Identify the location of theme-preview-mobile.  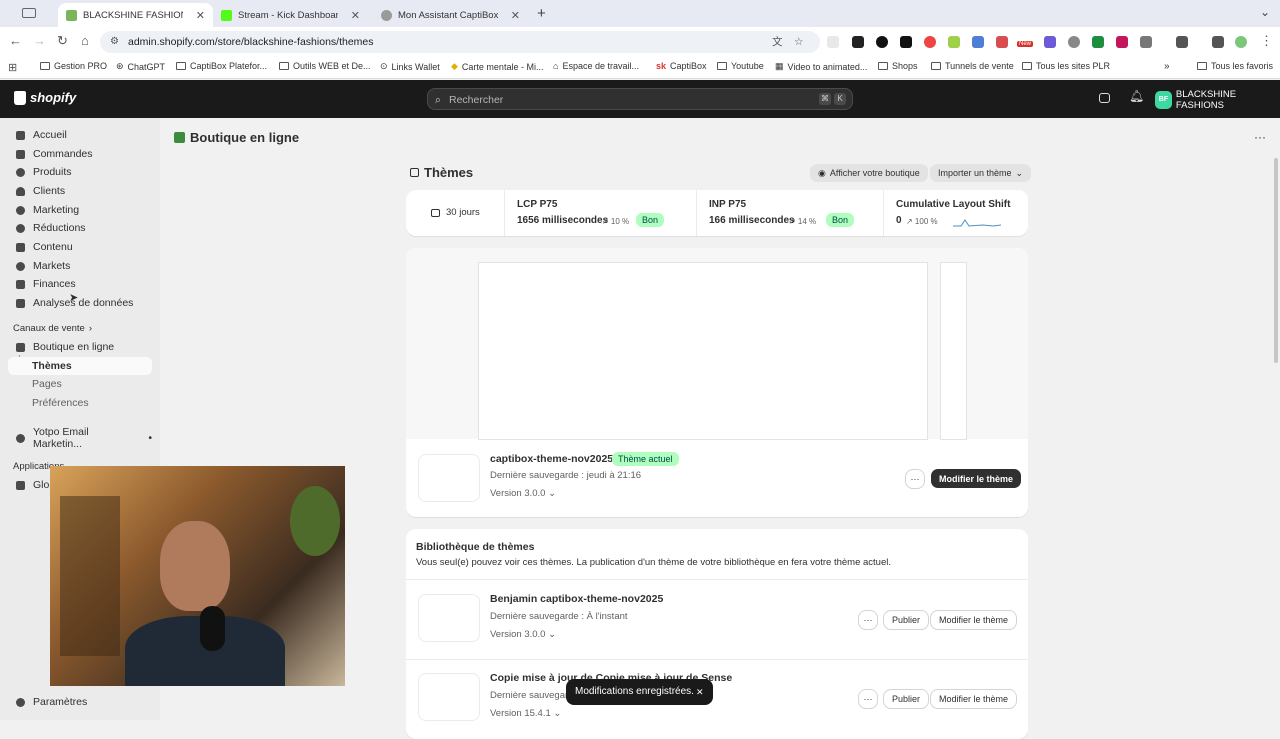
(953, 351).